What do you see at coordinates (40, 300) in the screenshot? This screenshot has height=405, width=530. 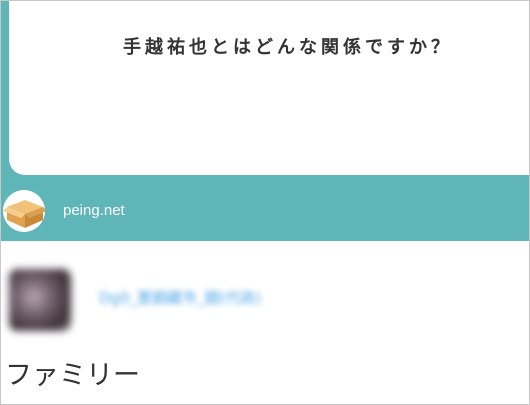 I see `avatar` at bounding box center [40, 300].